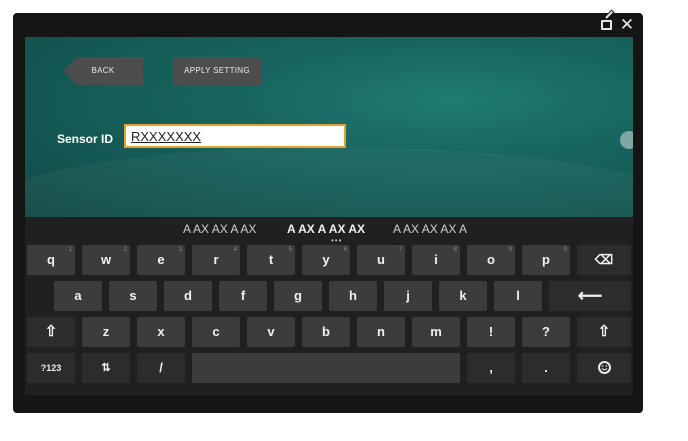  Describe the element at coordinates (326, 368) in the screenshot. I see `spacebar-key` at that location.